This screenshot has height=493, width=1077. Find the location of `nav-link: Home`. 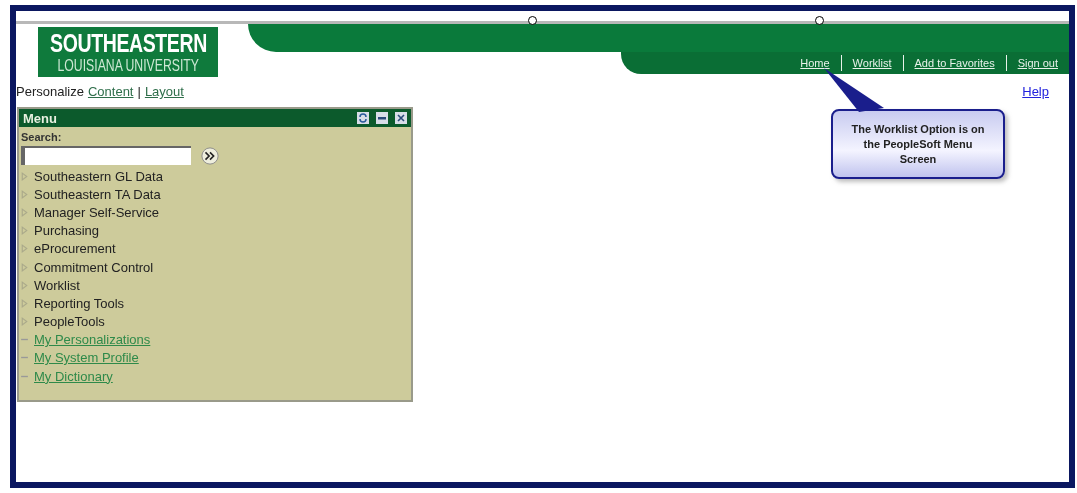

nav-link: Home is located at coordinates (815, 63).